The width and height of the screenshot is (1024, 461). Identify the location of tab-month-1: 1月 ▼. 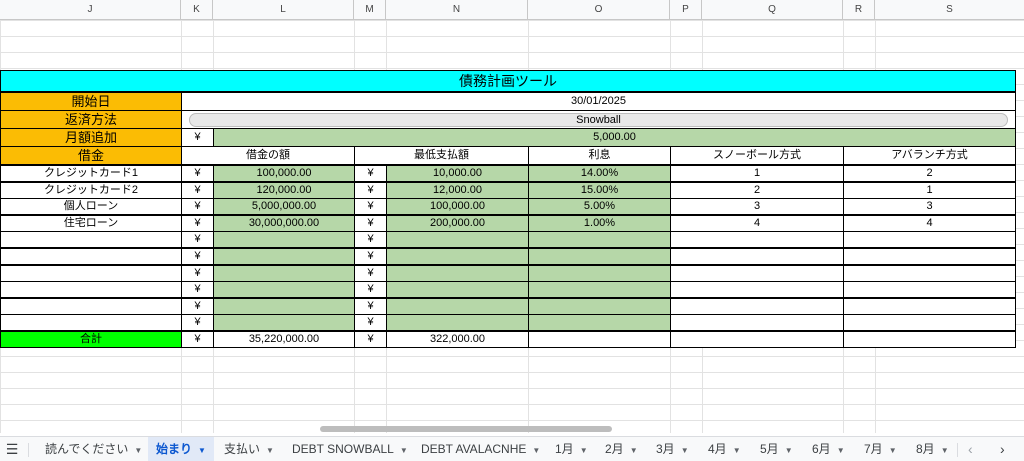
(571, 449).